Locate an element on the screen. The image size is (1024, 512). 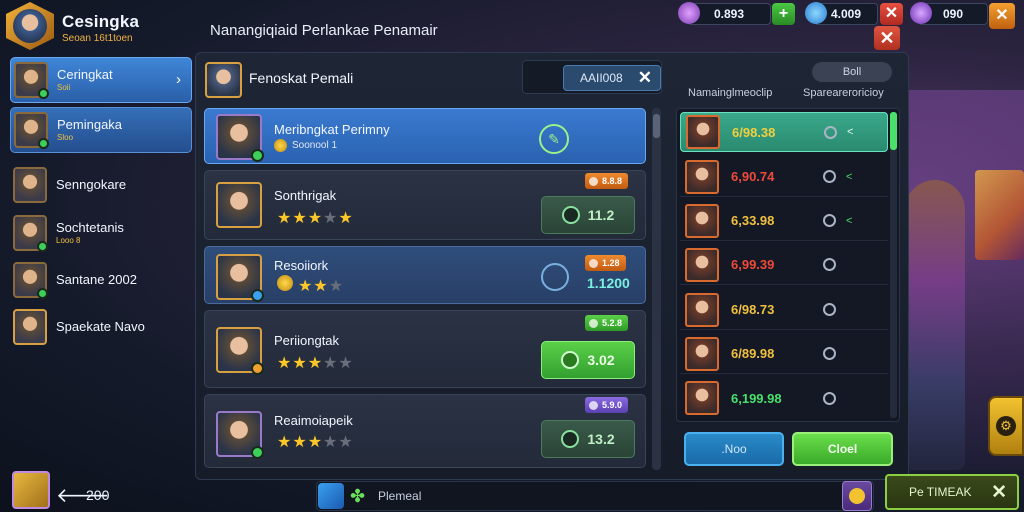
status-badge: 1.28 is located at coordinates (605, 263).